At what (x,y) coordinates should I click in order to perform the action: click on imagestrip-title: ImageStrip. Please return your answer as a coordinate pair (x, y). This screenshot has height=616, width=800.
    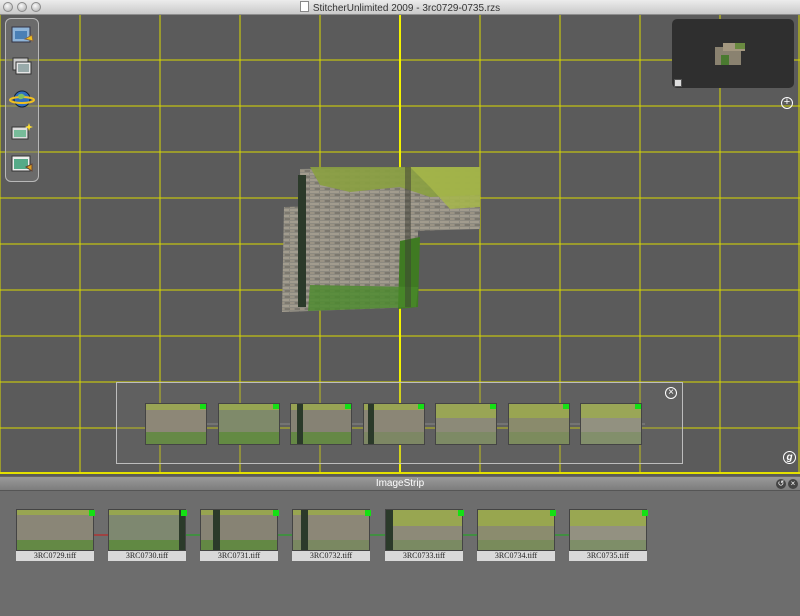
    Looking at the image, I should click on (400, 483).